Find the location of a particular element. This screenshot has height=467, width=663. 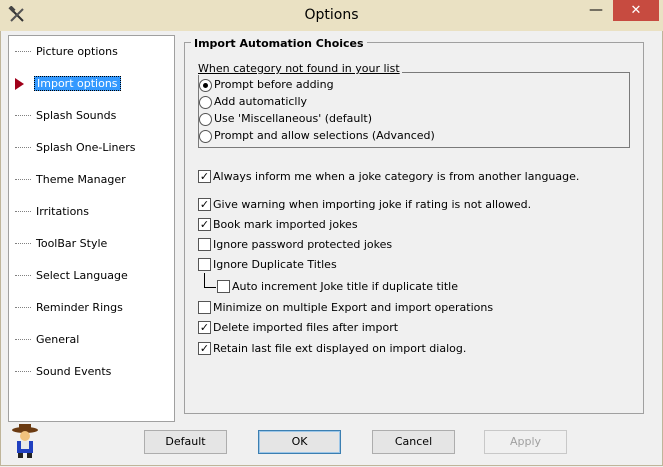

sidebar-item-splash-sounds: Splash Sounds is located at coordinates (89, 116).